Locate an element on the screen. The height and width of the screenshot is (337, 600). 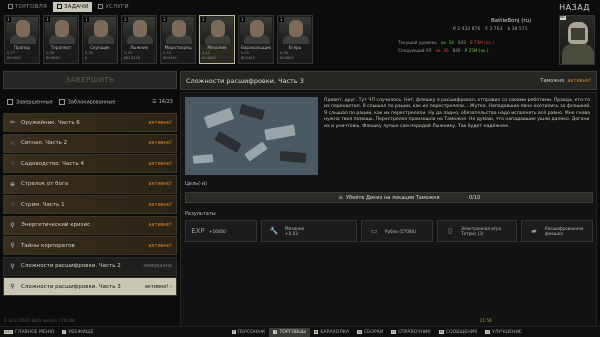
quest-item: ⊕ Стрелок от бога активно! is located at coordinates (90, 184).